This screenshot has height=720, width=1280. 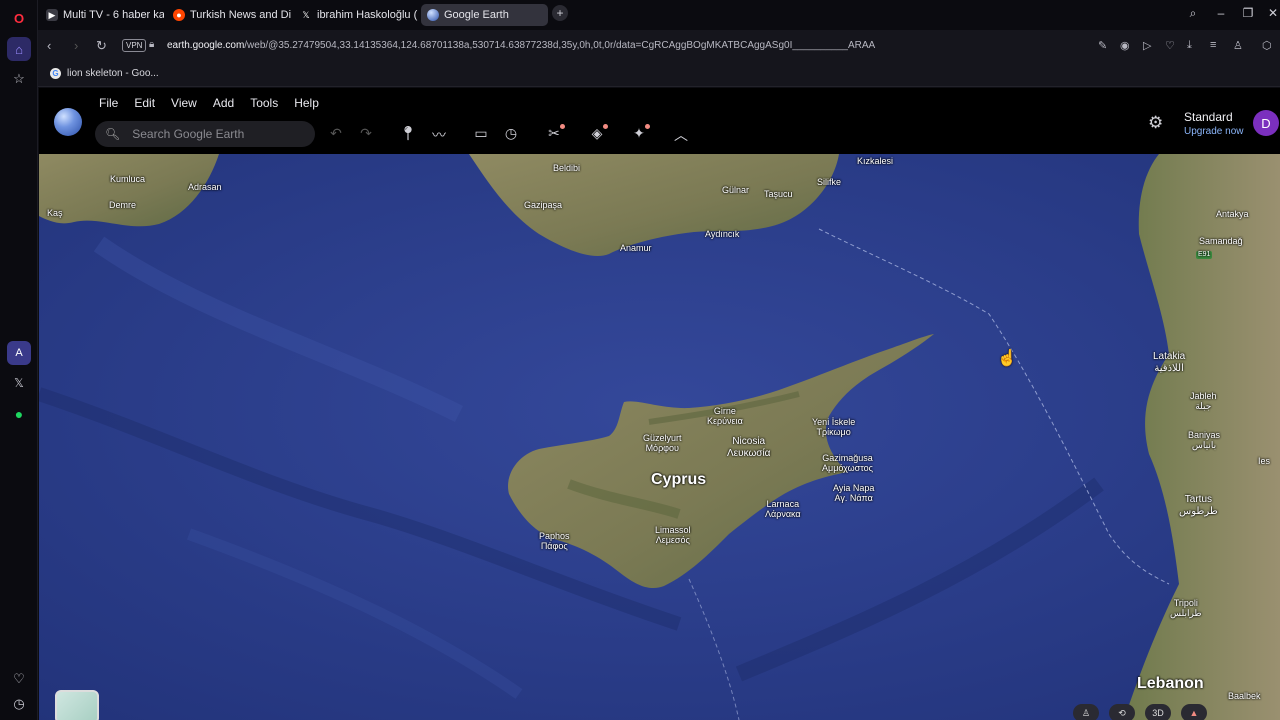 What do you see at coordinates (1213, 131) in the screenshot?
I see `upgrade-link: Upgrade now` at bounding box center [1213, 131].